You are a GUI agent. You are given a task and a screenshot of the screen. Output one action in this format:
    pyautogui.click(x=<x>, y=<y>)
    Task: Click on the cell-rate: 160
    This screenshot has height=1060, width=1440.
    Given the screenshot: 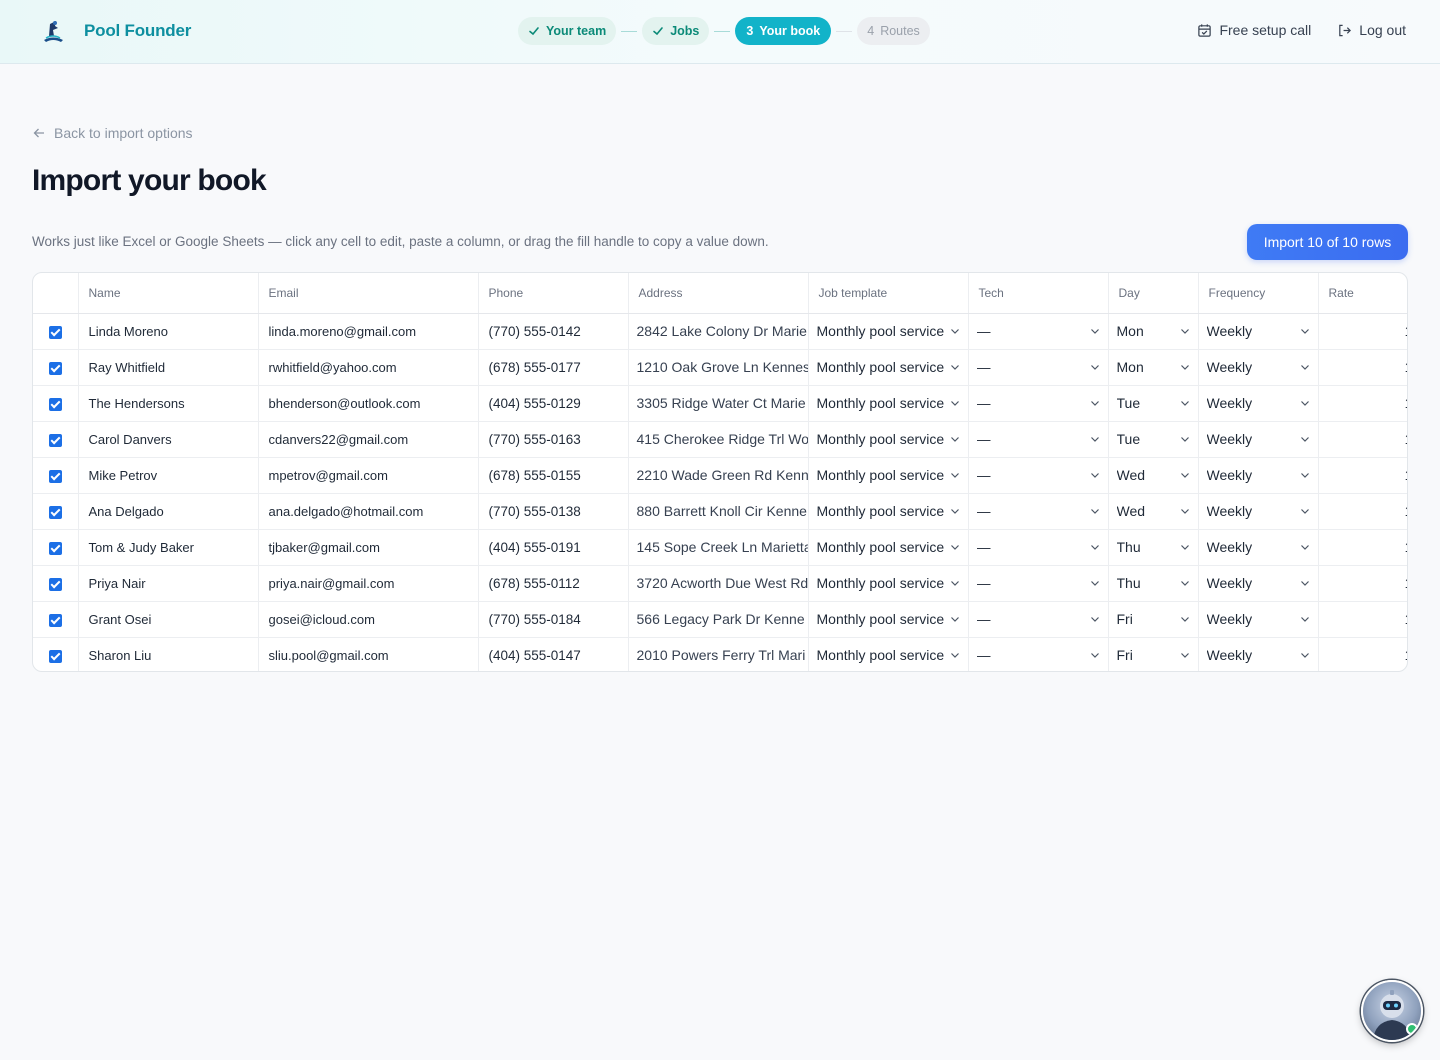 What is the action you would take?
    pyautogui.click(x=1362, y=547)
    